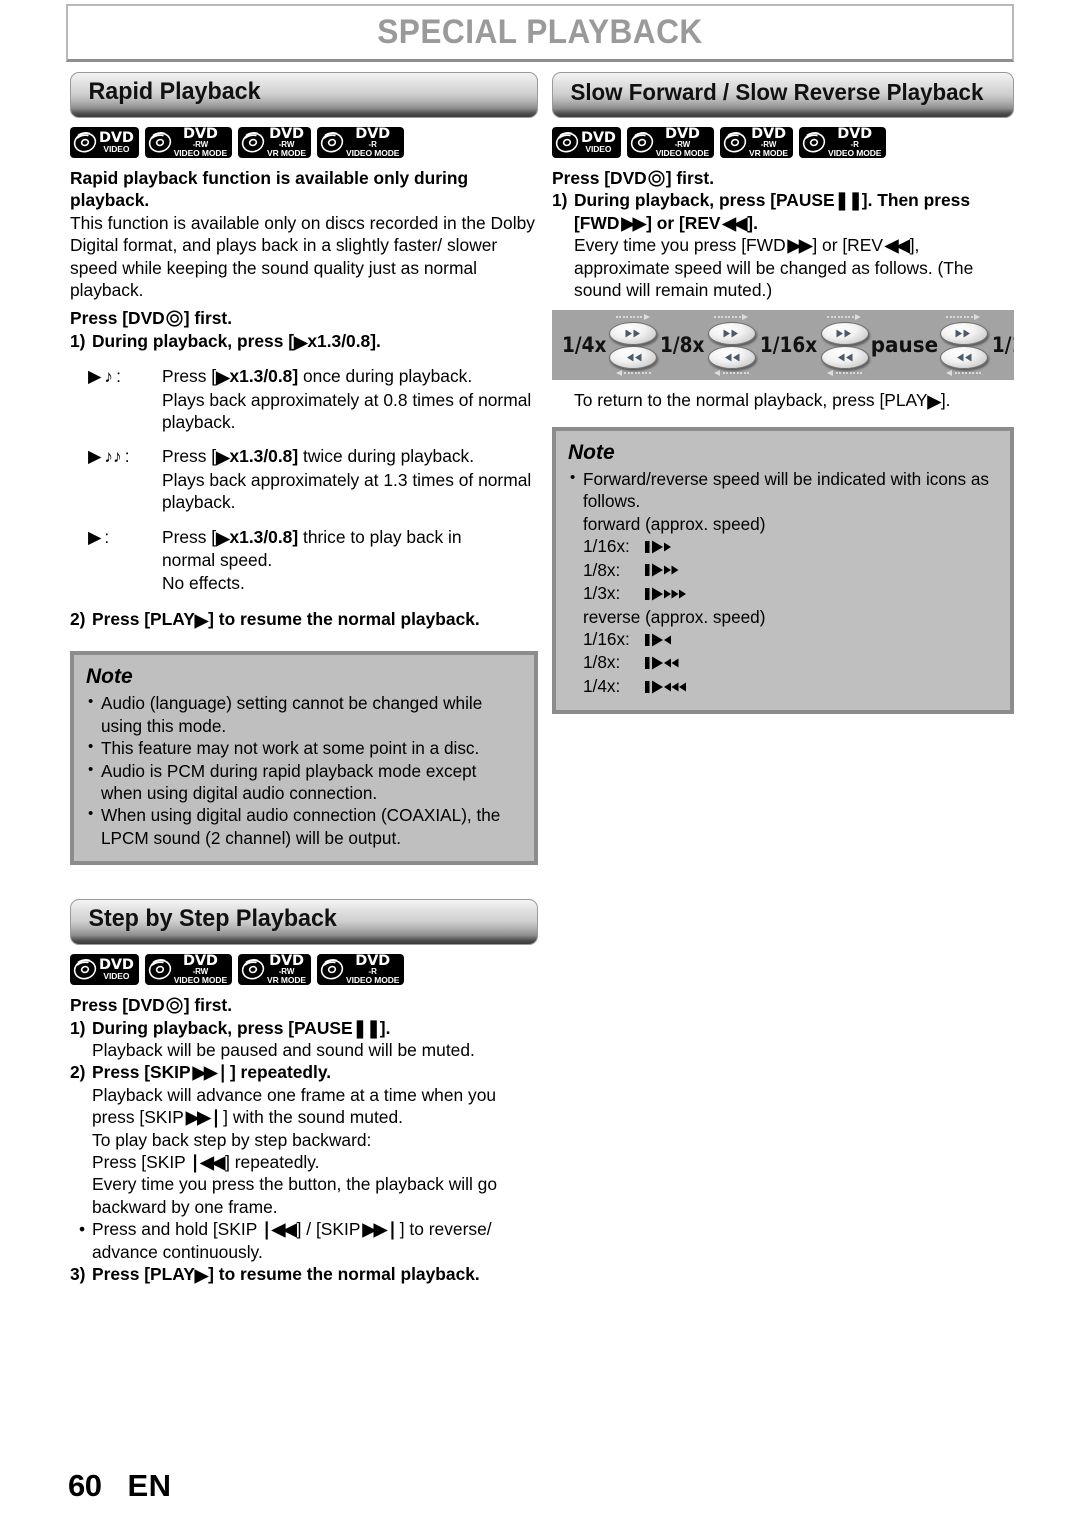 The width and height of the screenshot is (1080, 1526). I want to click on dvd-badge-video: DVD VIDEO, so click(104, 142).